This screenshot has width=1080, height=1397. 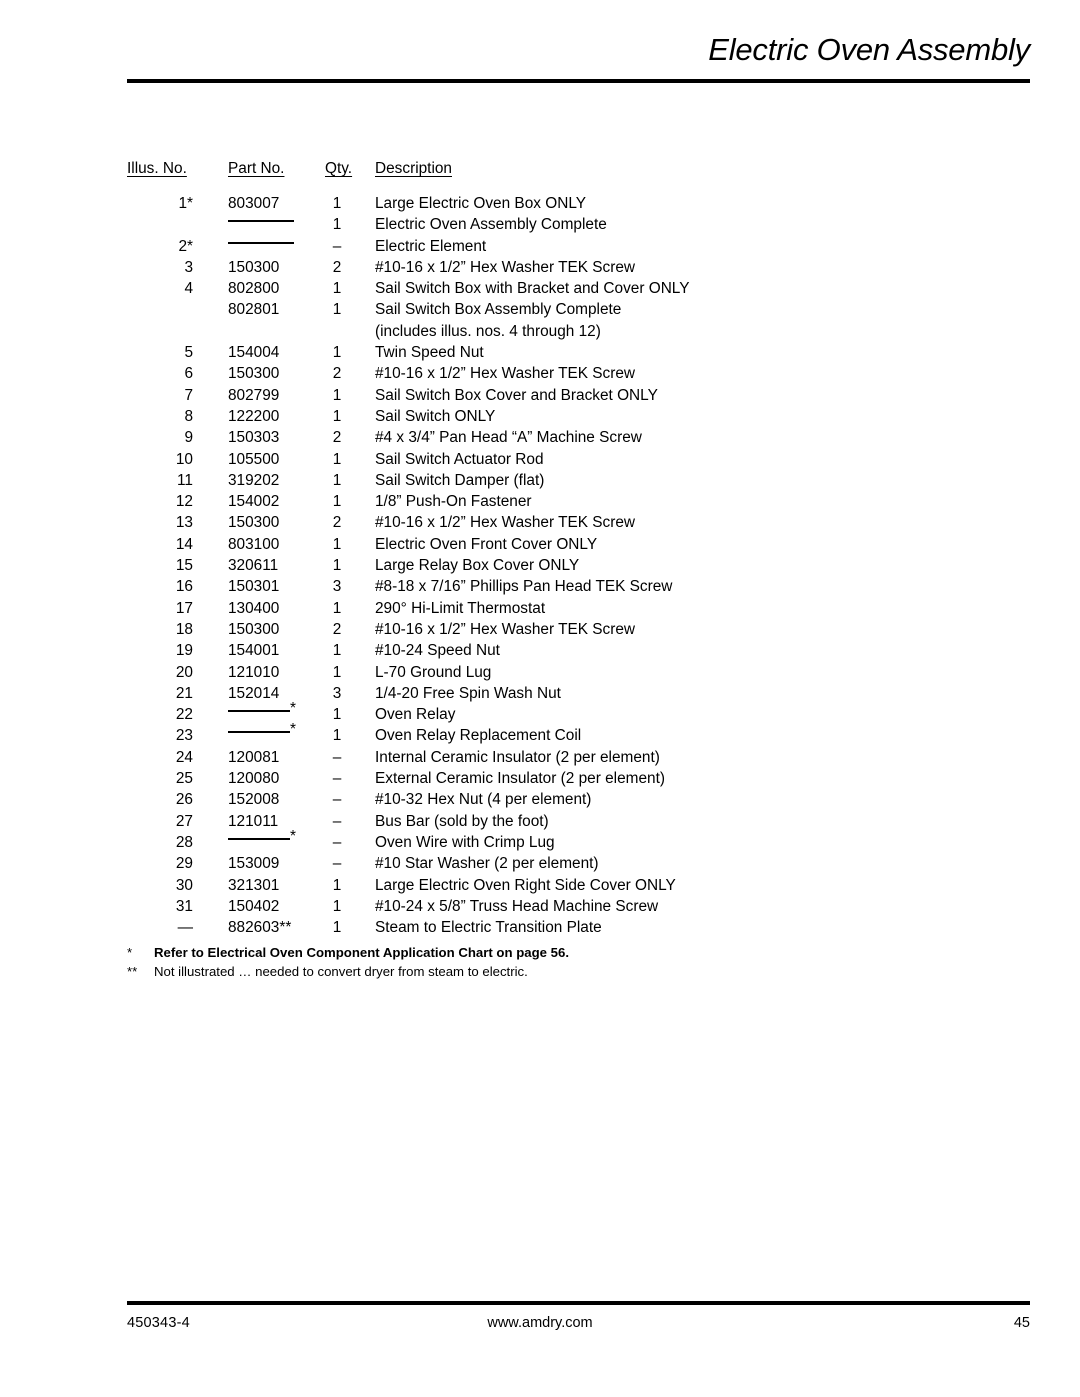 What do you see at coordinates (540, 246) in the screenshot?
I see `table-row: 2* – Electric Element` at bounding box center [540, 246].